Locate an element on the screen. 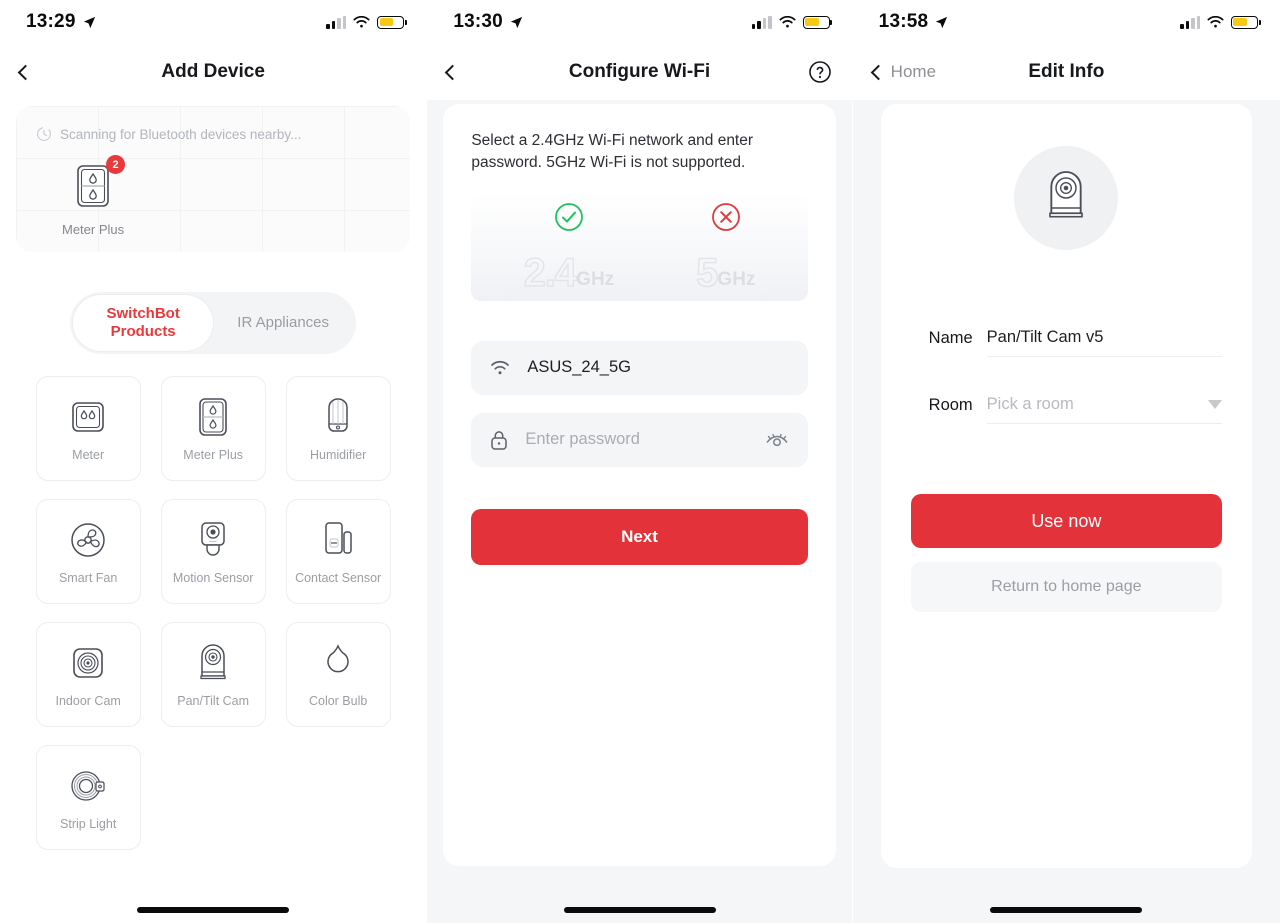 This screenshot has height=923, width=1280. product-tile-pan-tilt-cam: Pan/Tilt Cam is located at coordinates (213, 674).